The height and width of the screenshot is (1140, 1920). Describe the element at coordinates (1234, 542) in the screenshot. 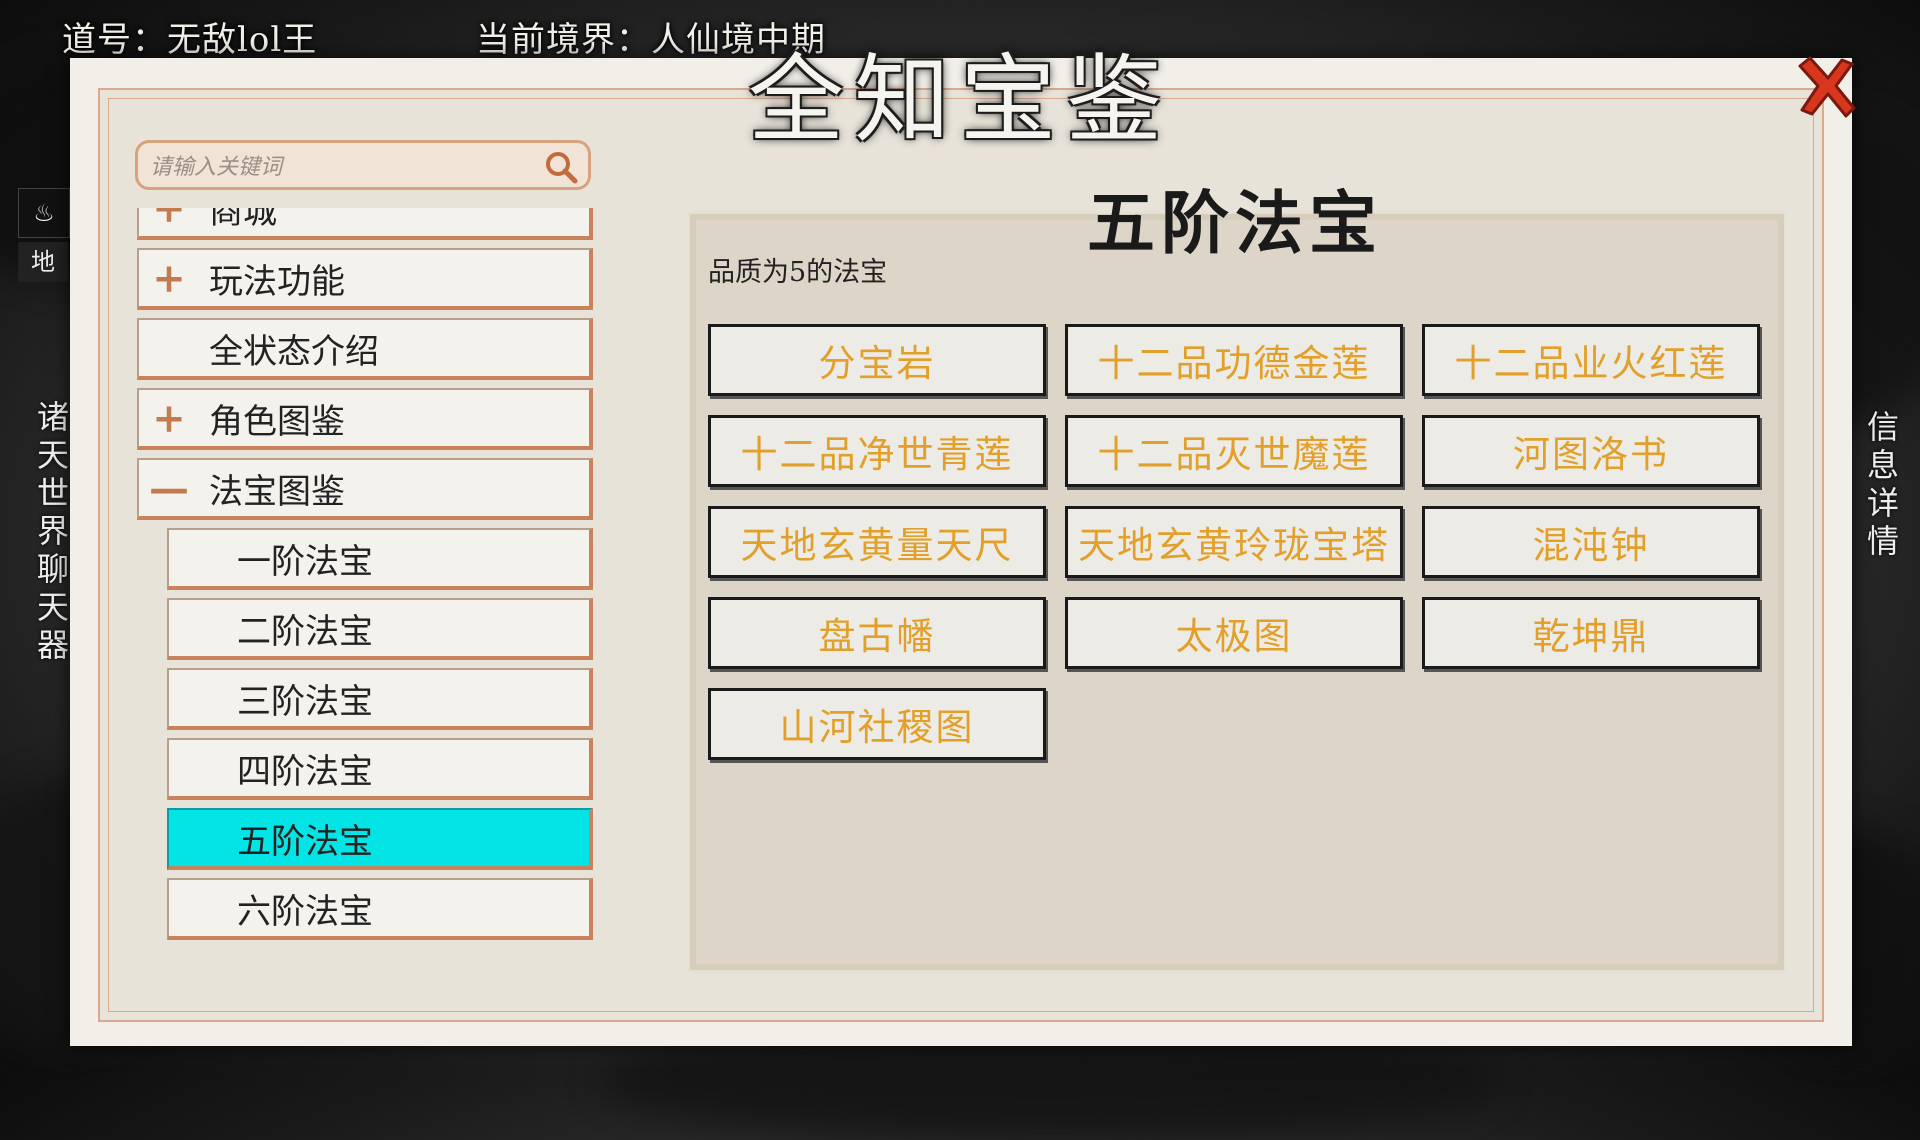

I see `treasure-item-button: 天地玄黄玲珑宝塔` at that location.